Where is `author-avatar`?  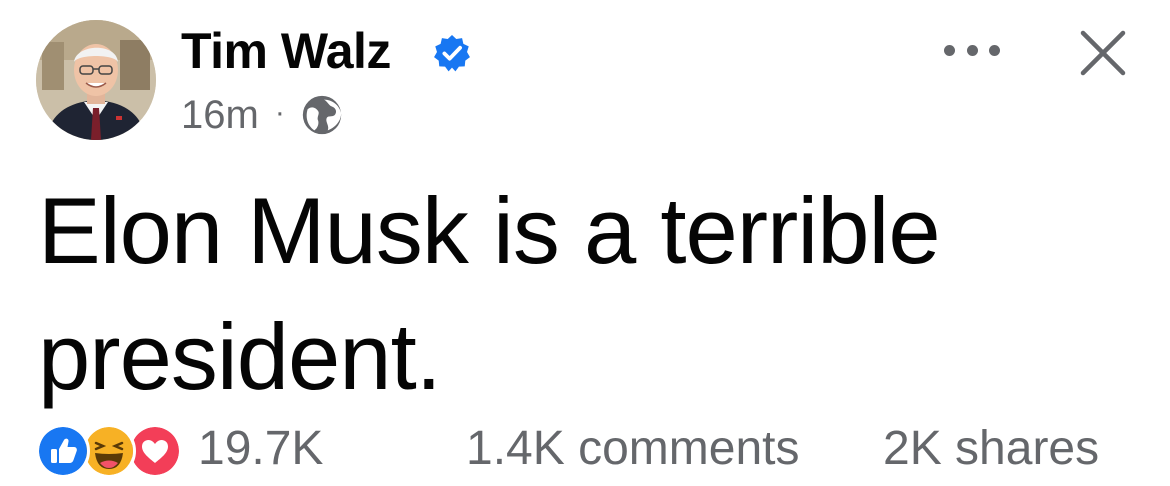 author-avatar is located at coordinates (96, 80).